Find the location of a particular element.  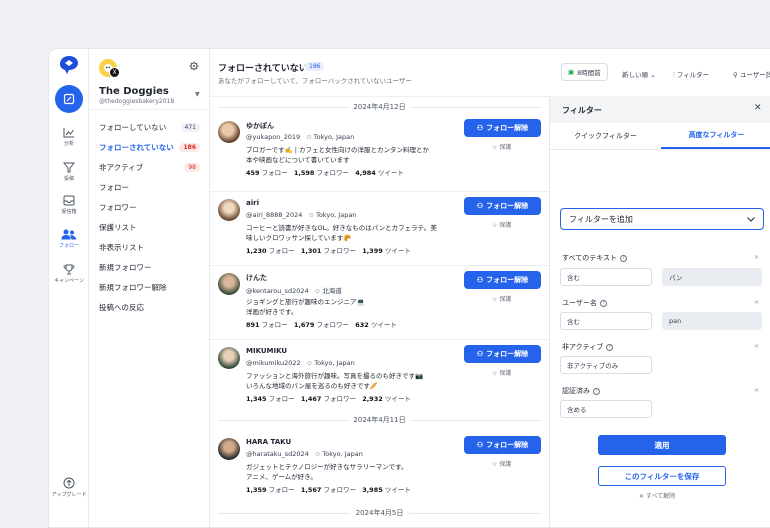

user-stats: 459 フォロー 1,598 フォロワー 4,984 ツイート is located at coordinates (325, 172).